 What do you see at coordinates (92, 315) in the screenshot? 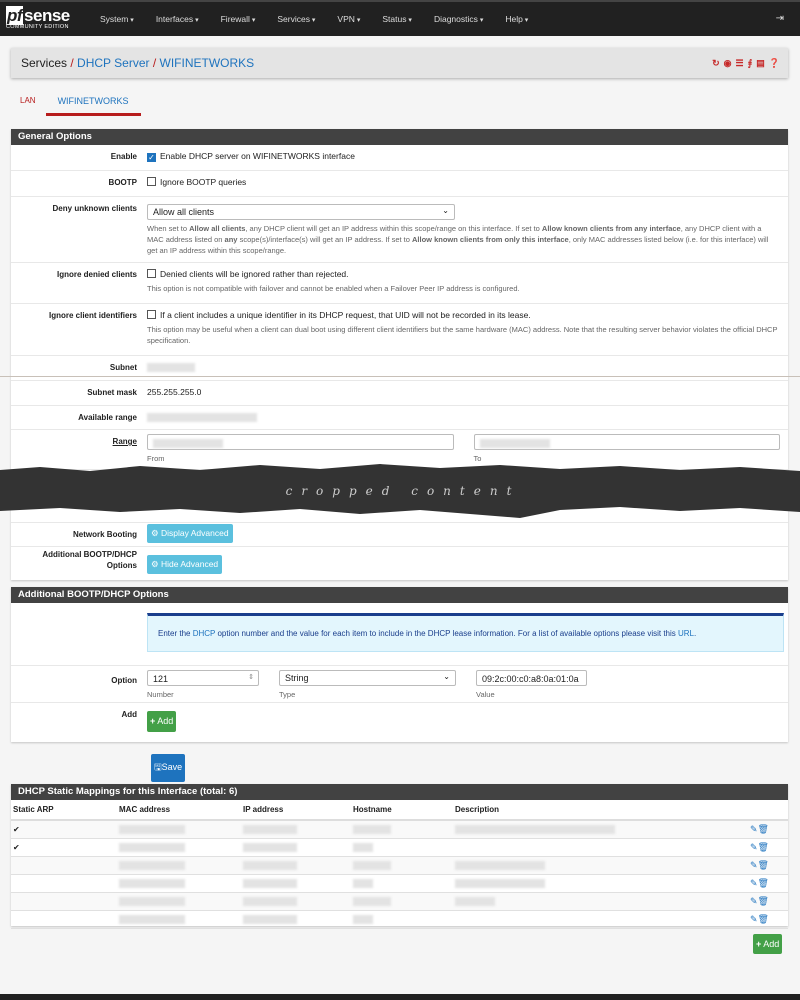
I see `ignore-uid-label: Ignore client identifiers` at bounding box center [92, 315].